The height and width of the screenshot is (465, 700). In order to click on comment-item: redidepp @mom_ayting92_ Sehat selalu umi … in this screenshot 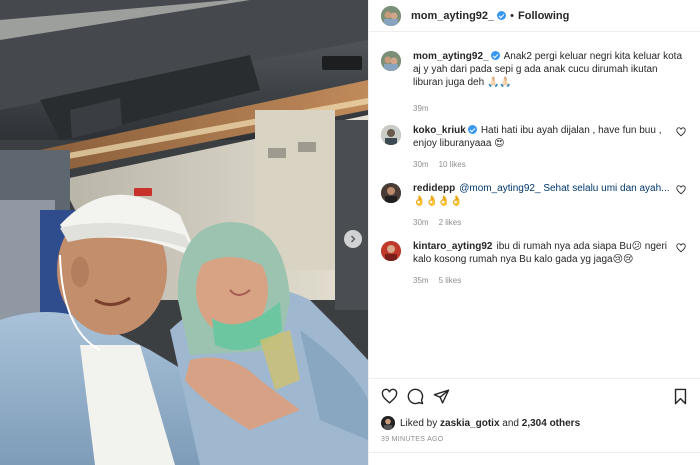, I will do `click(534, 211)`.